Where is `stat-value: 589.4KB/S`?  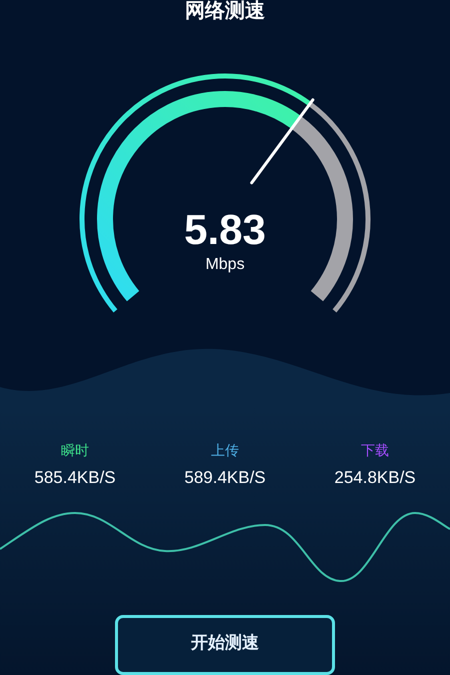 stat-value: 589.4KB/S is located at coordinates (225, 478).